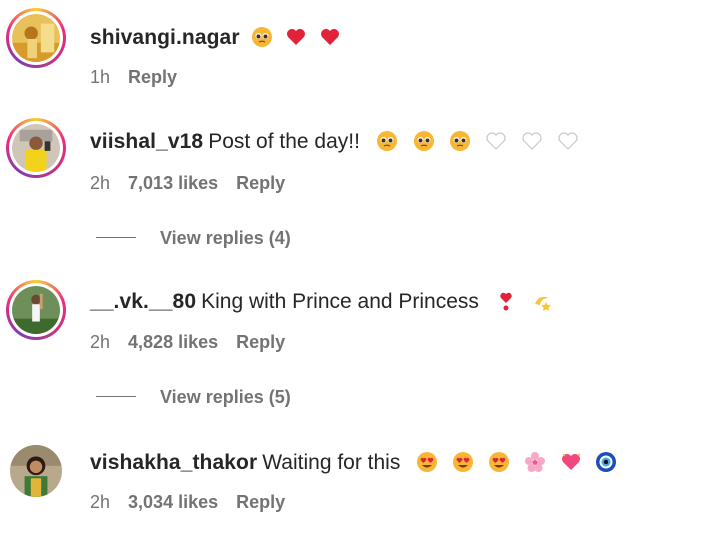  I want to click on comment-meta: 2h 3,034 likes Reply, so click(187, 502).